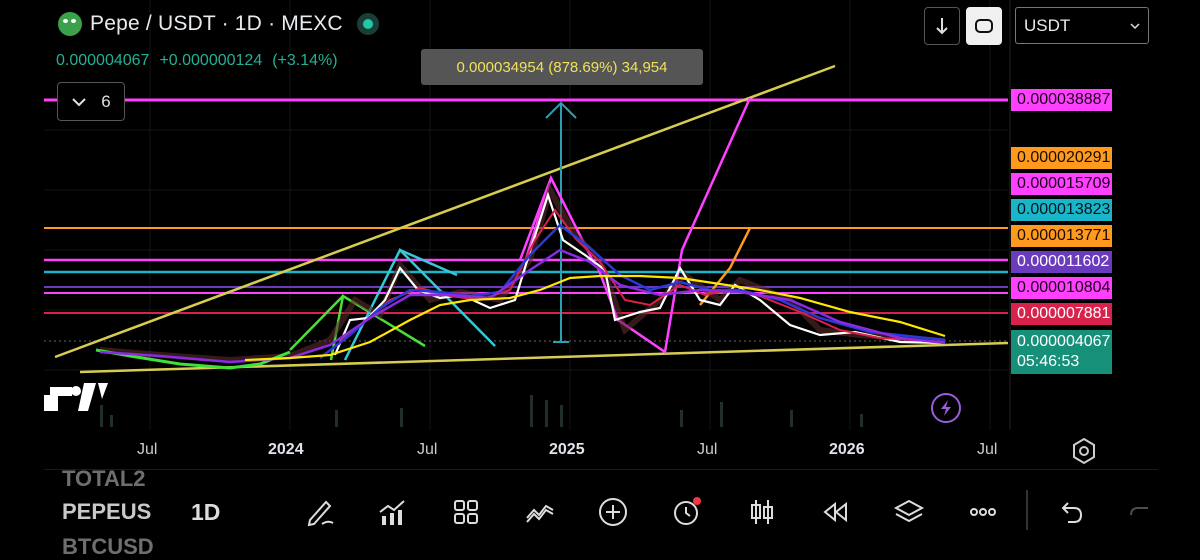 The height and width of the screenshot is (560, 1200). I want to click on change-abs: +0.000000124, so click(211, 60).